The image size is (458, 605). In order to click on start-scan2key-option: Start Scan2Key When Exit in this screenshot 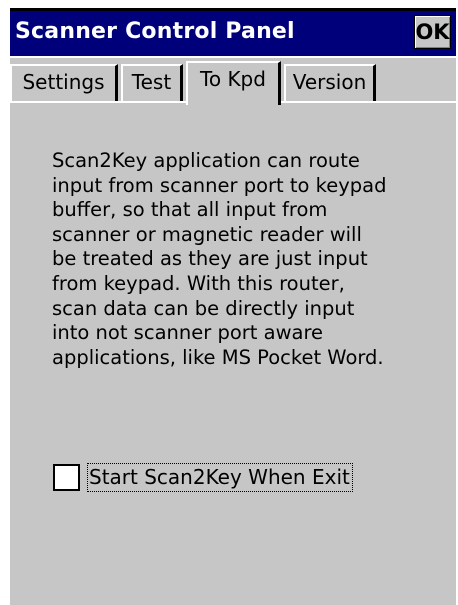, I will do `click(203, 477)`.